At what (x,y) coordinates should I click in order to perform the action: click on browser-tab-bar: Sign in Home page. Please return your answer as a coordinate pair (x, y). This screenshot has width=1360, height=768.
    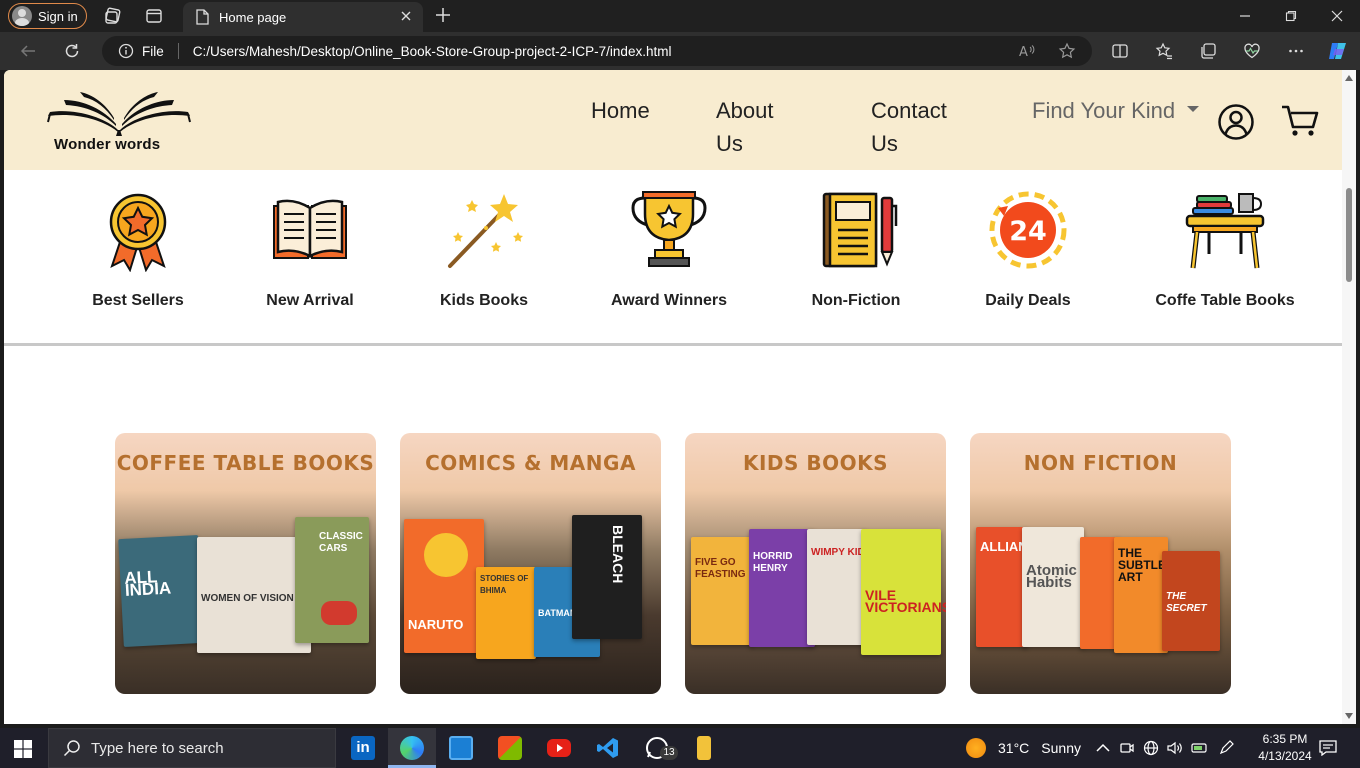
    Looking at the image, I should click on (680, 16).